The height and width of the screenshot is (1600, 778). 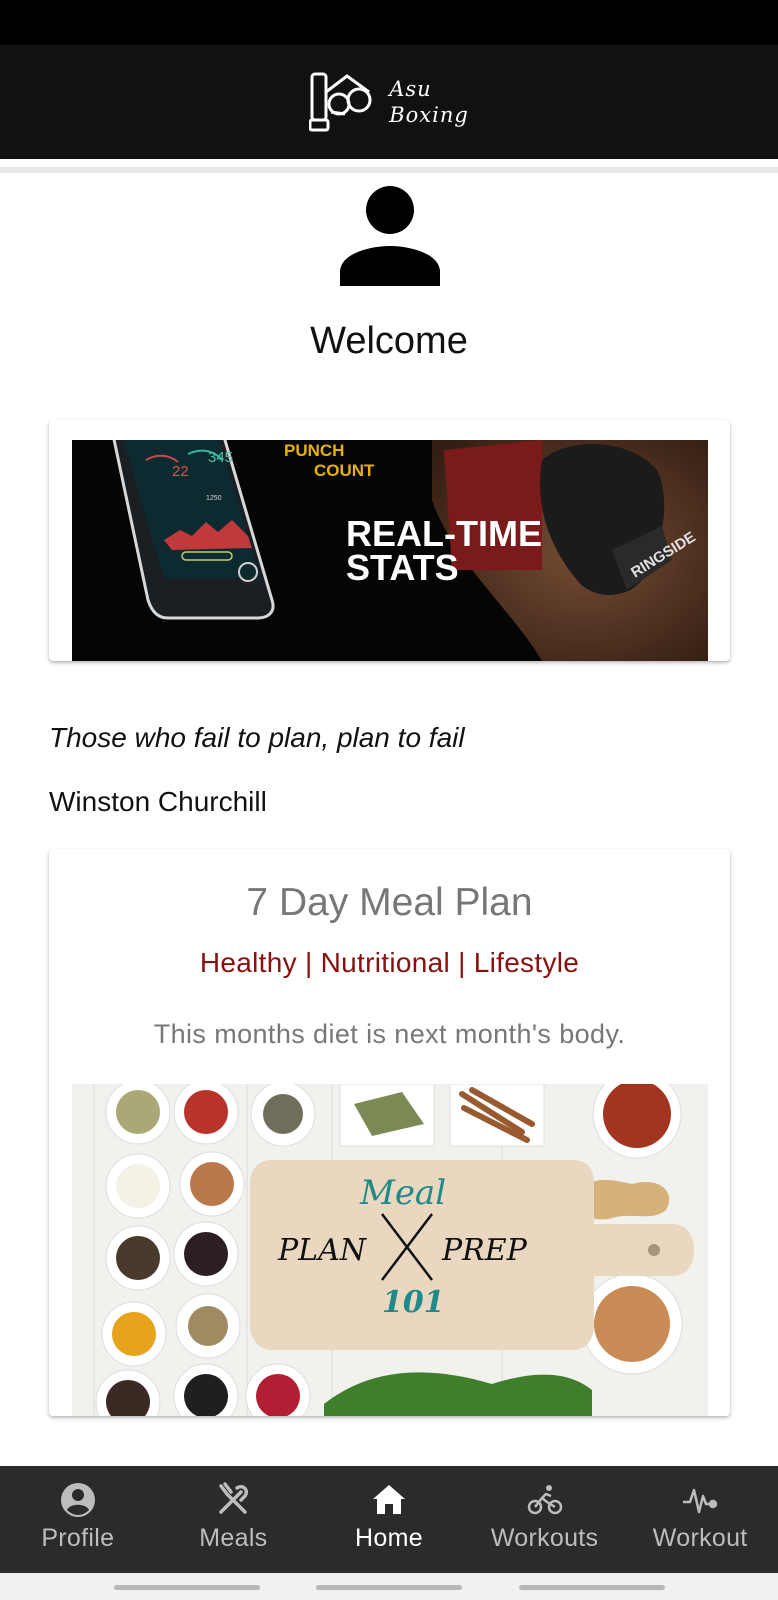 I want to click on nav-item-home: Home, so click(x=389, y=1519).